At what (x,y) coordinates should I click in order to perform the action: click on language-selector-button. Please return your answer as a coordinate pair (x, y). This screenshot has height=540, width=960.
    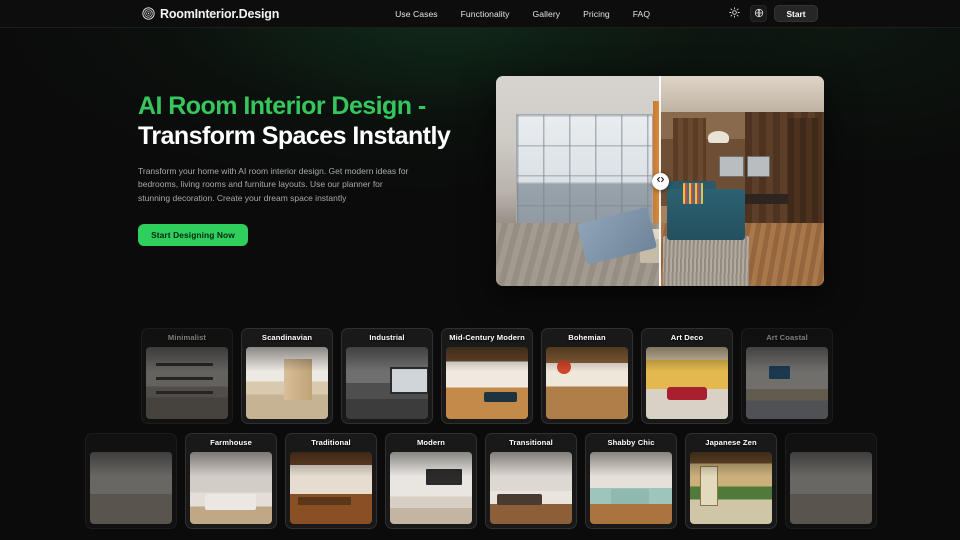
    Looking at the image, I should click on (758, 13).